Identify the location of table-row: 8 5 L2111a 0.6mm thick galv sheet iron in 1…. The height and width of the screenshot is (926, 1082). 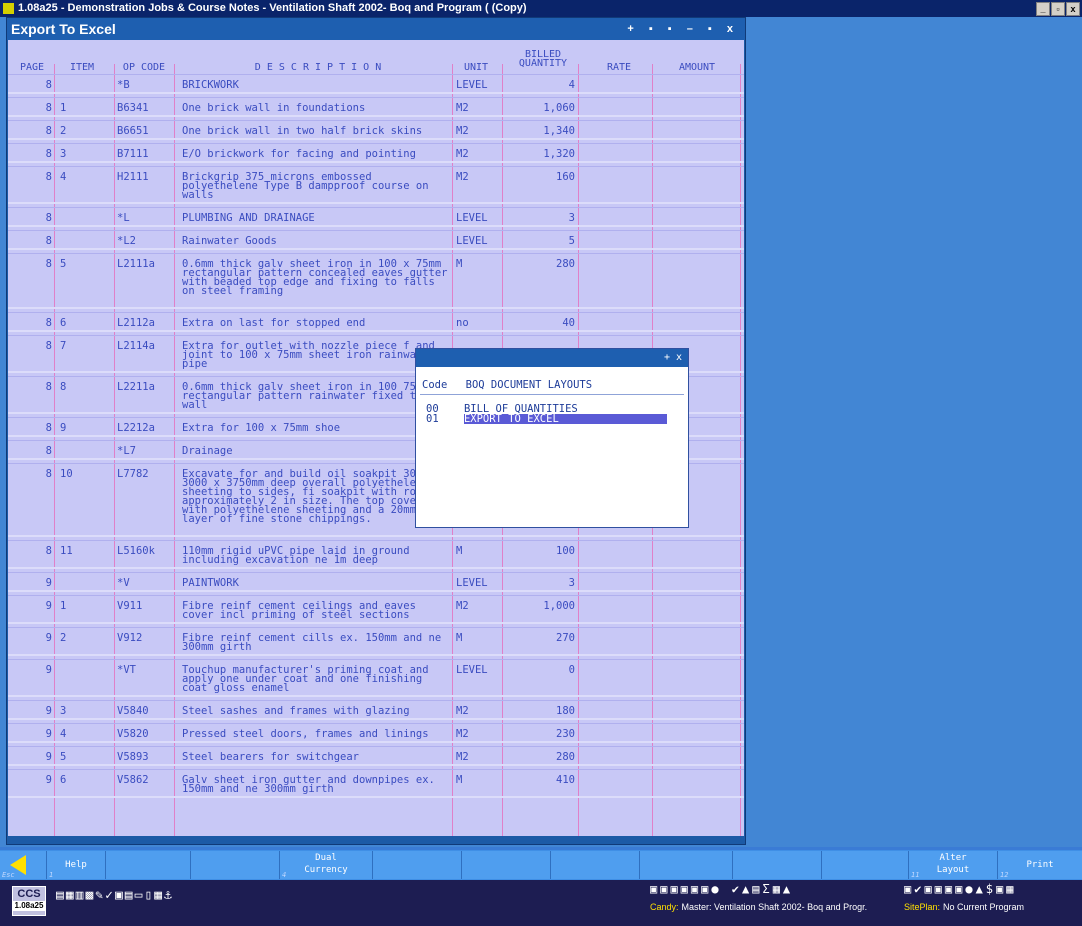
(376, 282).